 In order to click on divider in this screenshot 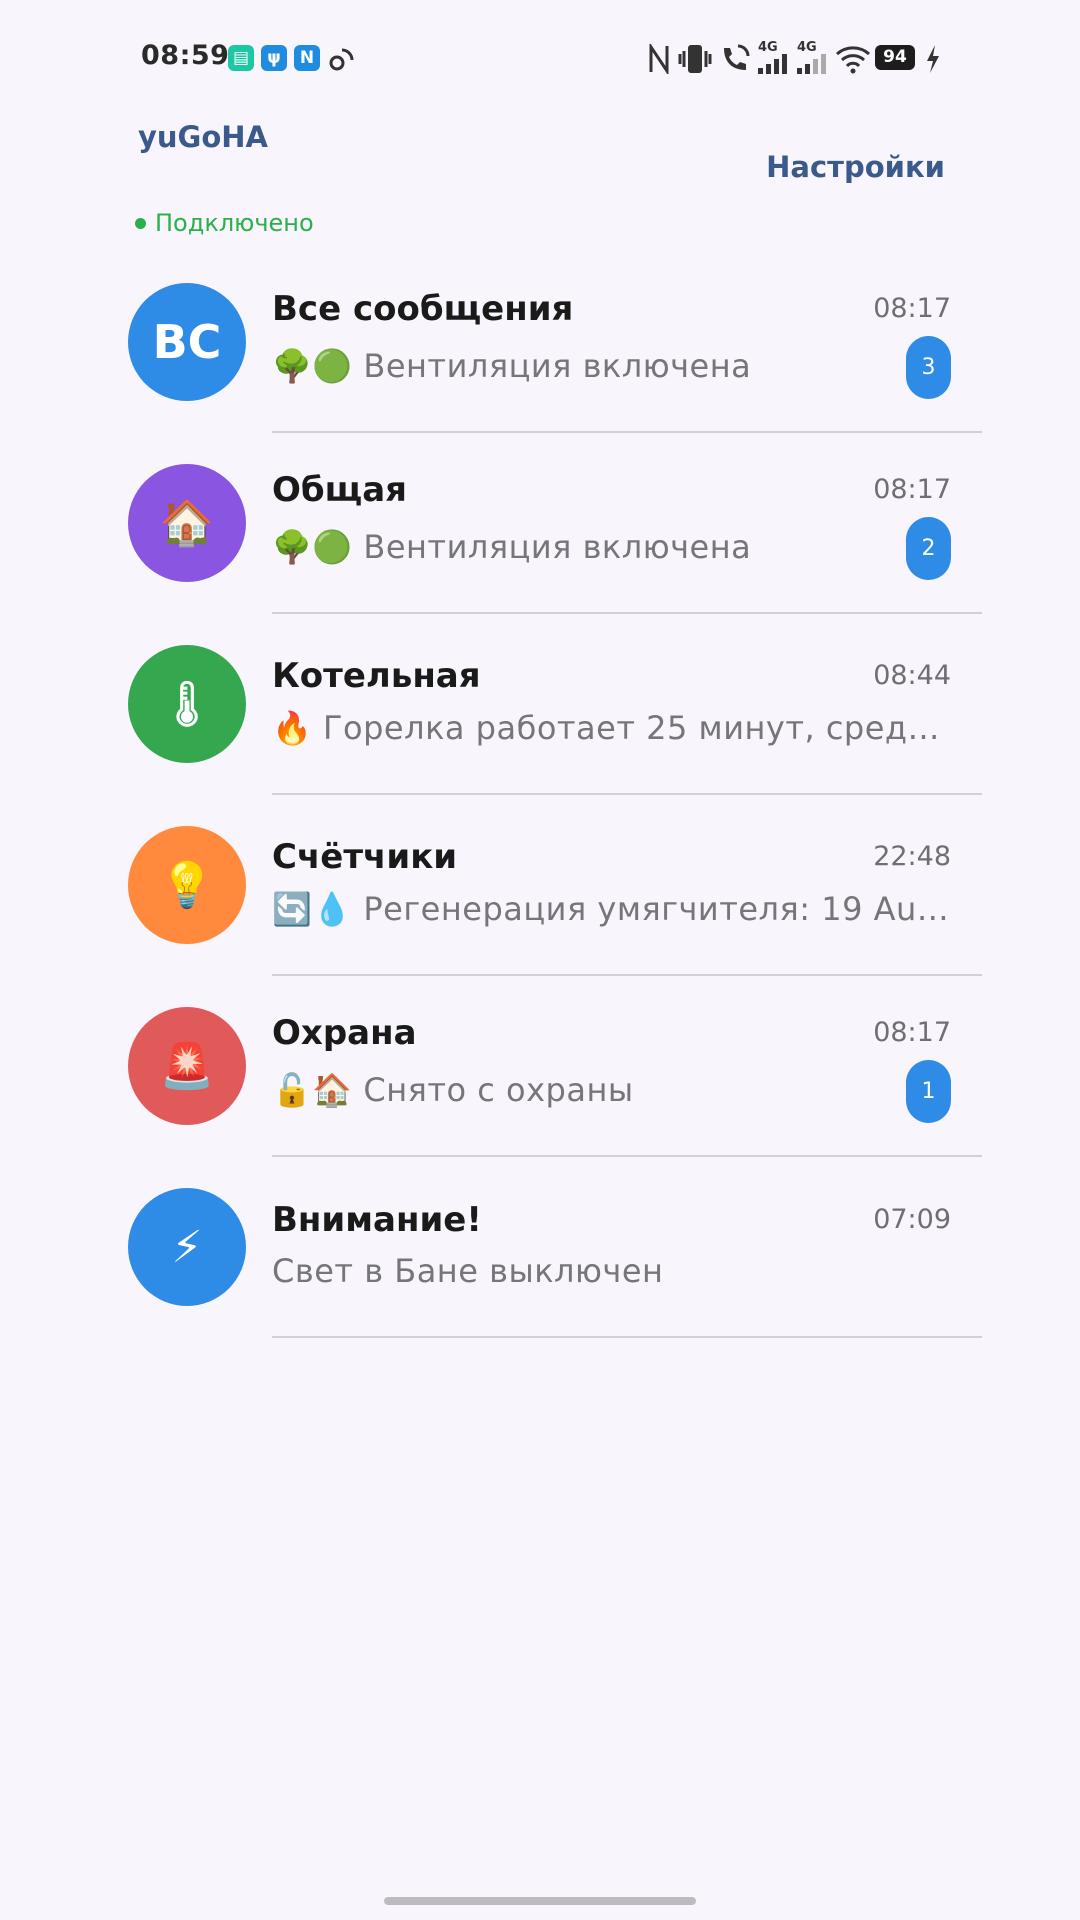, I will do `click(627, 1337)`.